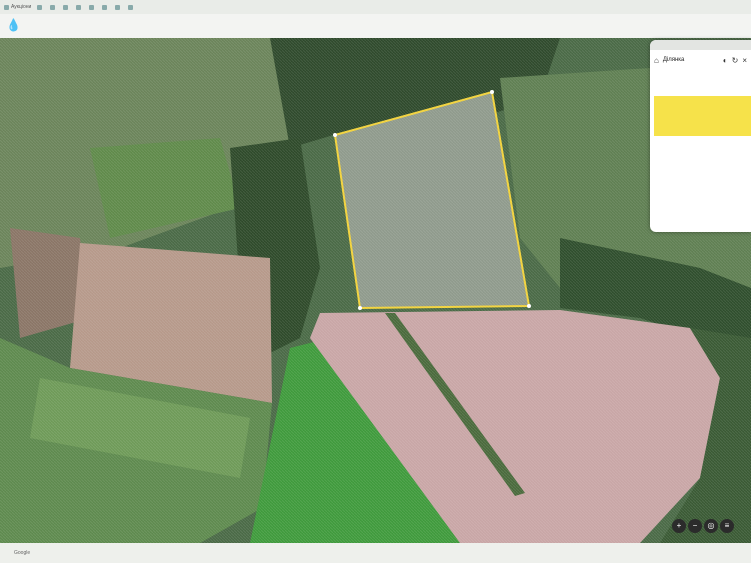 The height and width of the screenshot is (563, 751). What do you see at coordinates (735, 60) in the screenshot?
I see `refresh-icon: ↻` at bounding box center [735, 60].